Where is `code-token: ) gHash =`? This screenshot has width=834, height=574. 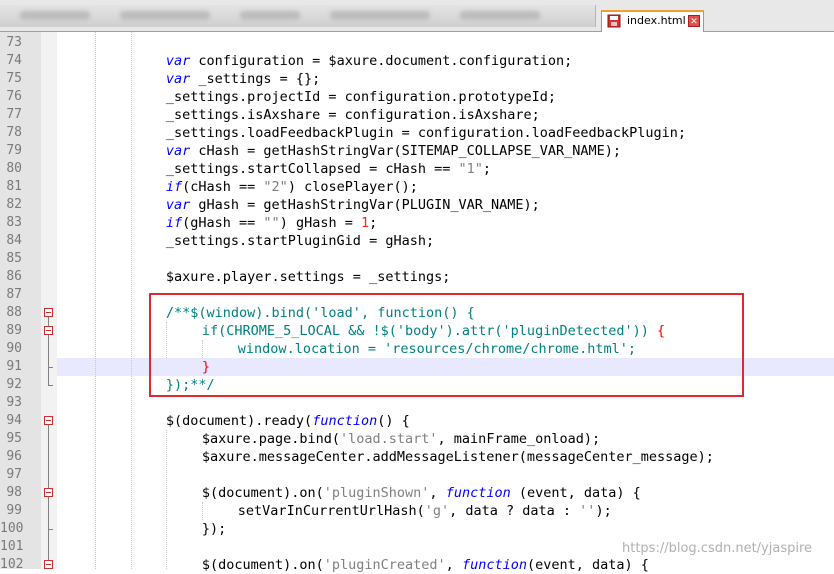 code-token: ) gHash = is located at coordinates (320, 223).